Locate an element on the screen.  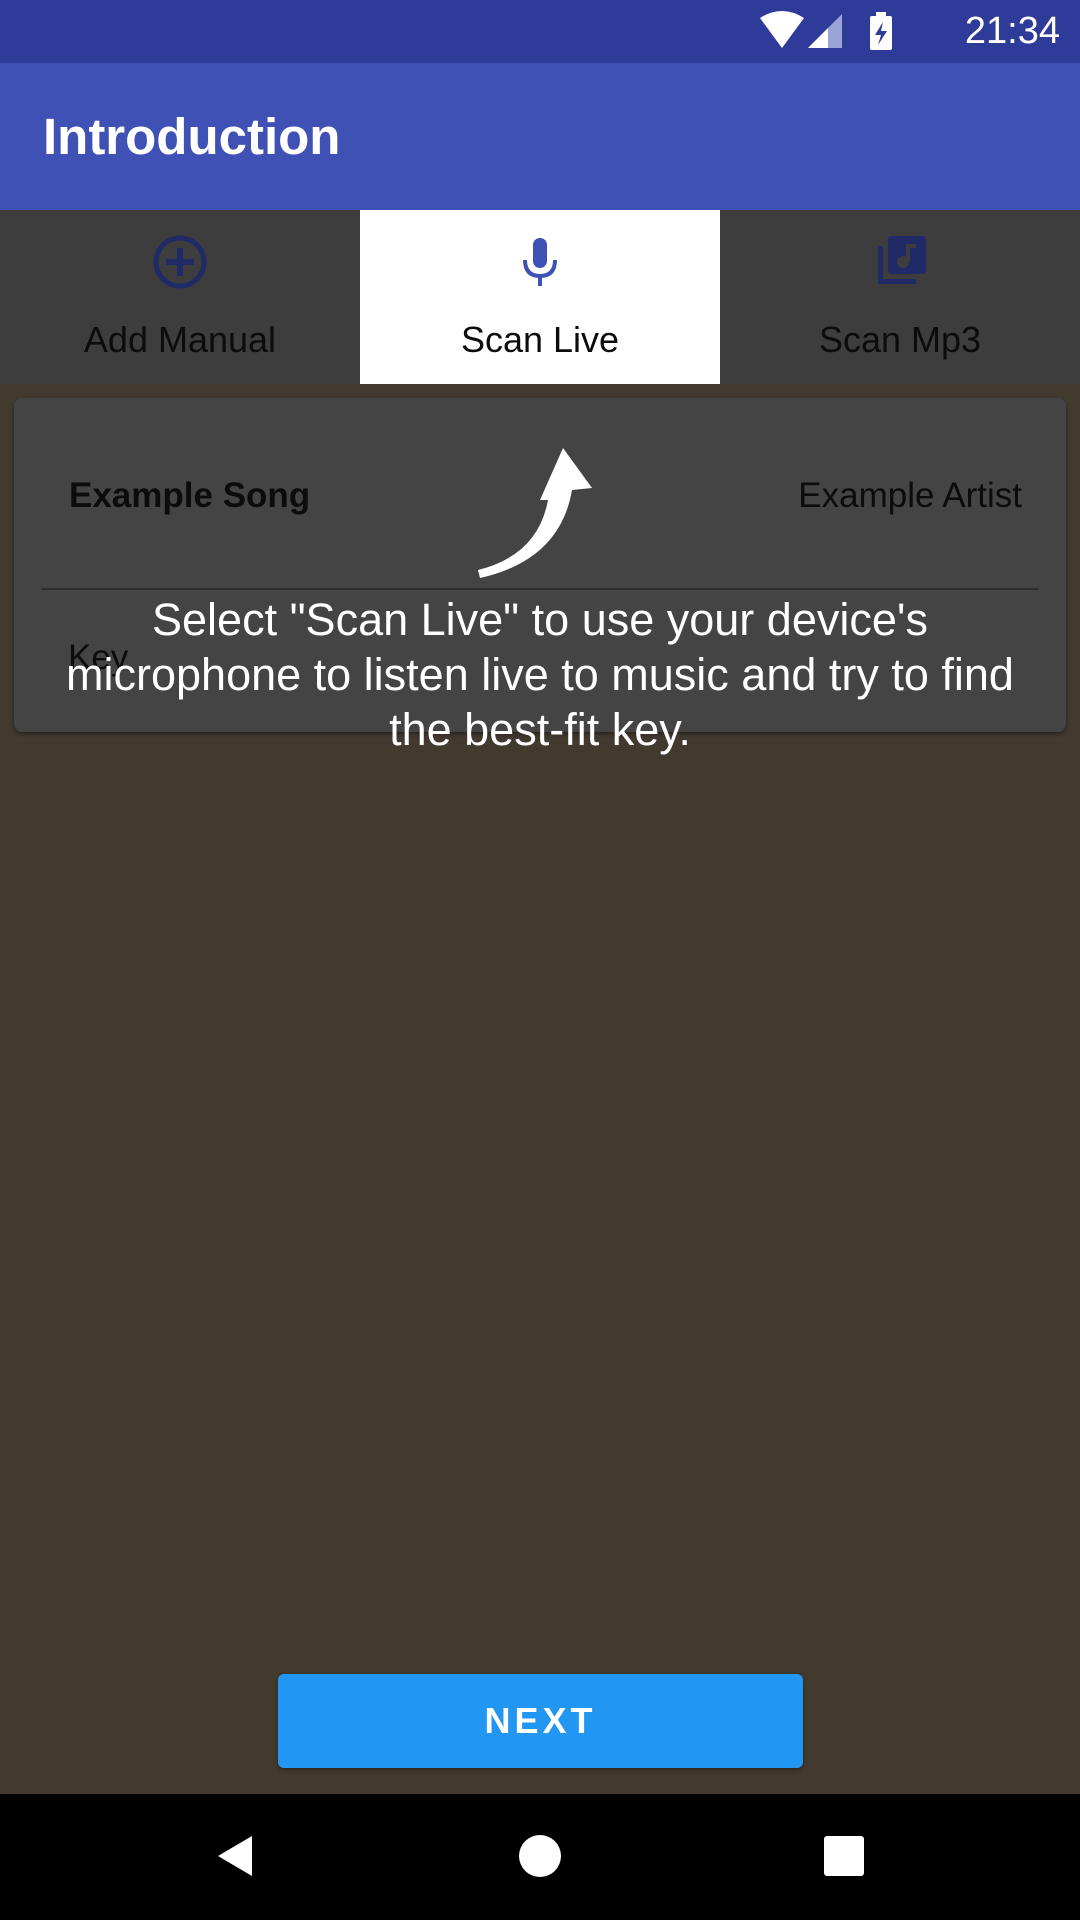
status-time: 21:34 is located at coordinates (1012, 31).